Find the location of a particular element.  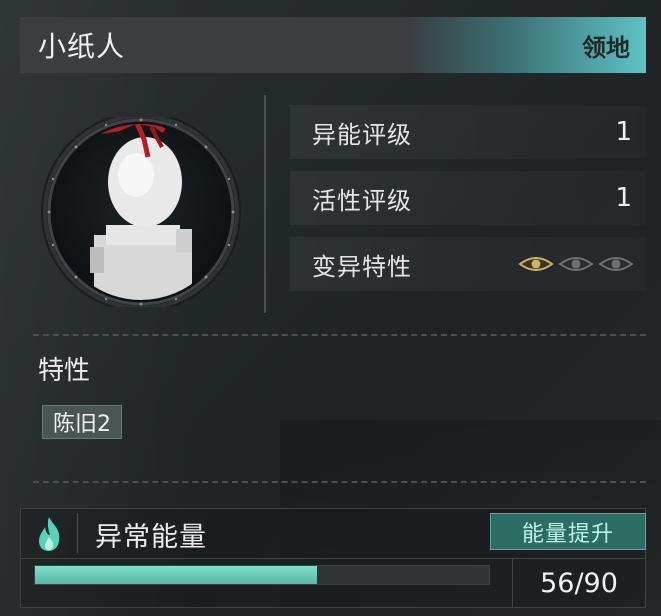

trait-tag: 陈旧2 is located at coordinates (82, 422).